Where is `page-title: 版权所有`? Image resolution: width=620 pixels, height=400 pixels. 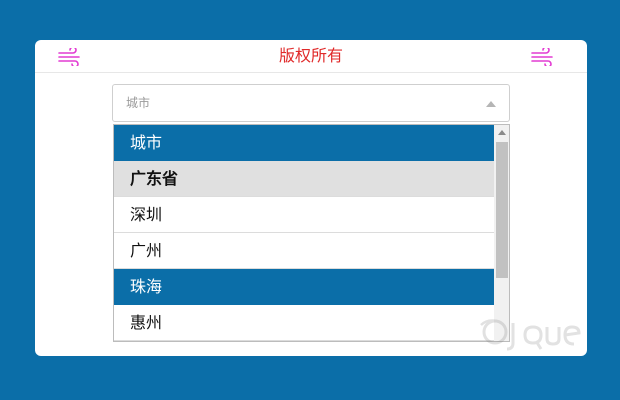 page-title: 版权所有 is located at coordinates (310, 55).